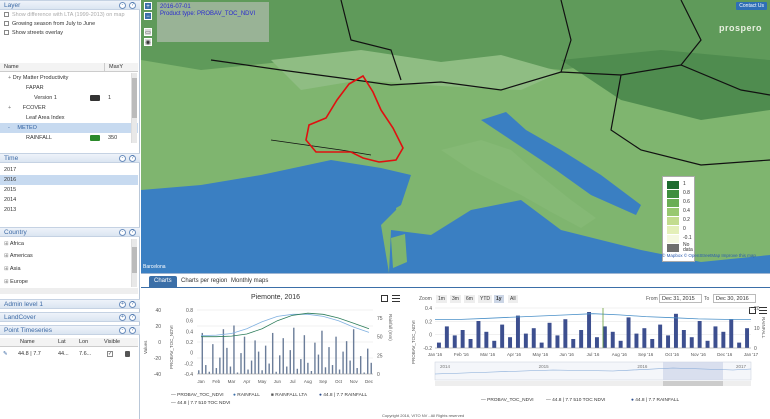  I want to click on draw-polygon-icon: ▭, so click(148, 32).